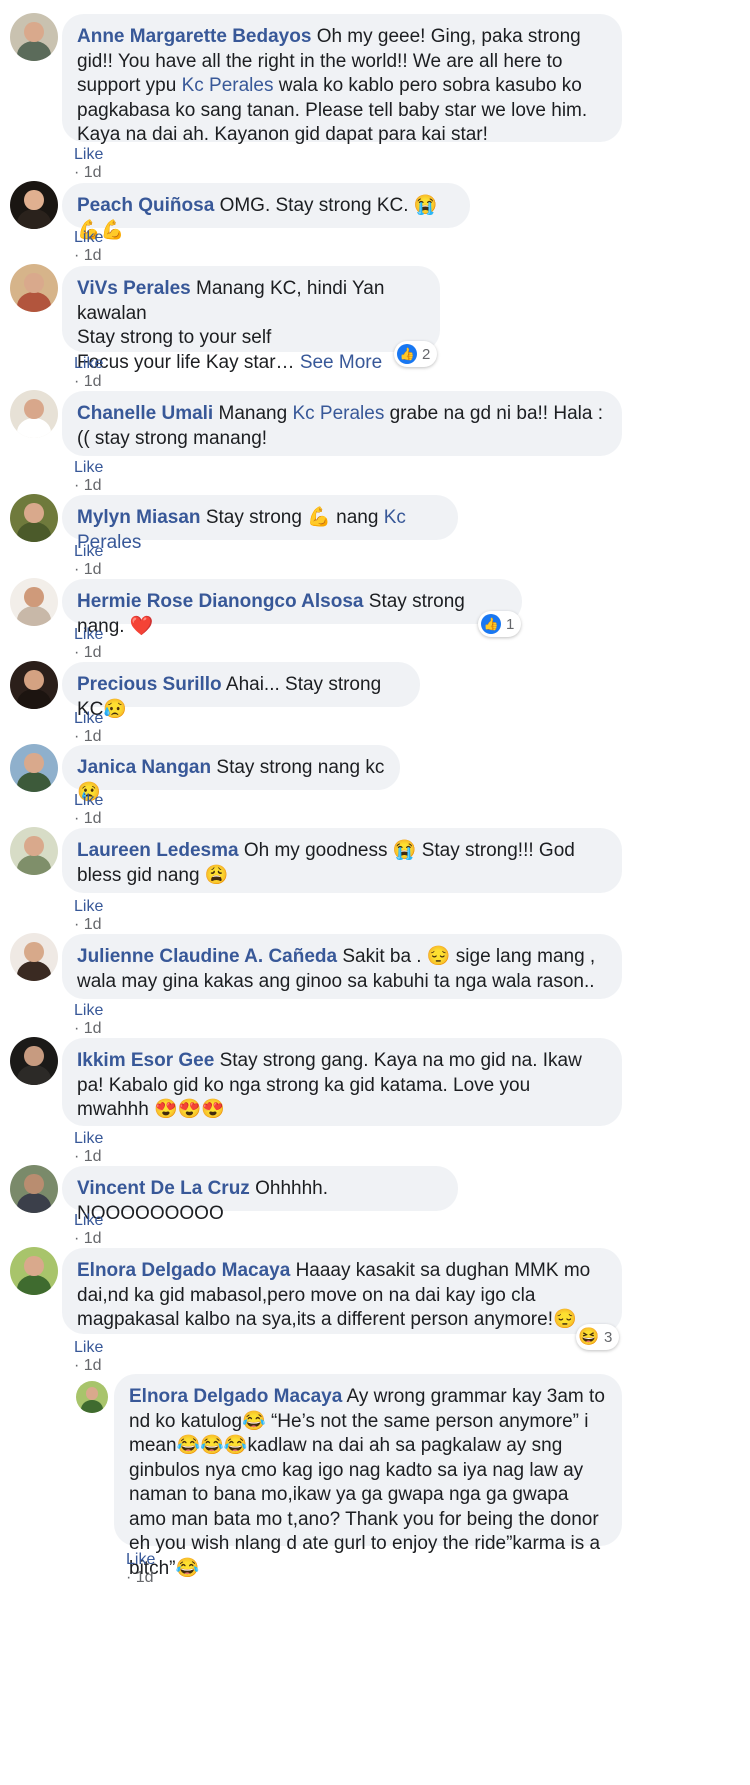  I want to click on comment-bubble: Vincent De La Cruz Ohhhhh. NOOOOOOOOO, so click(260, 1195).